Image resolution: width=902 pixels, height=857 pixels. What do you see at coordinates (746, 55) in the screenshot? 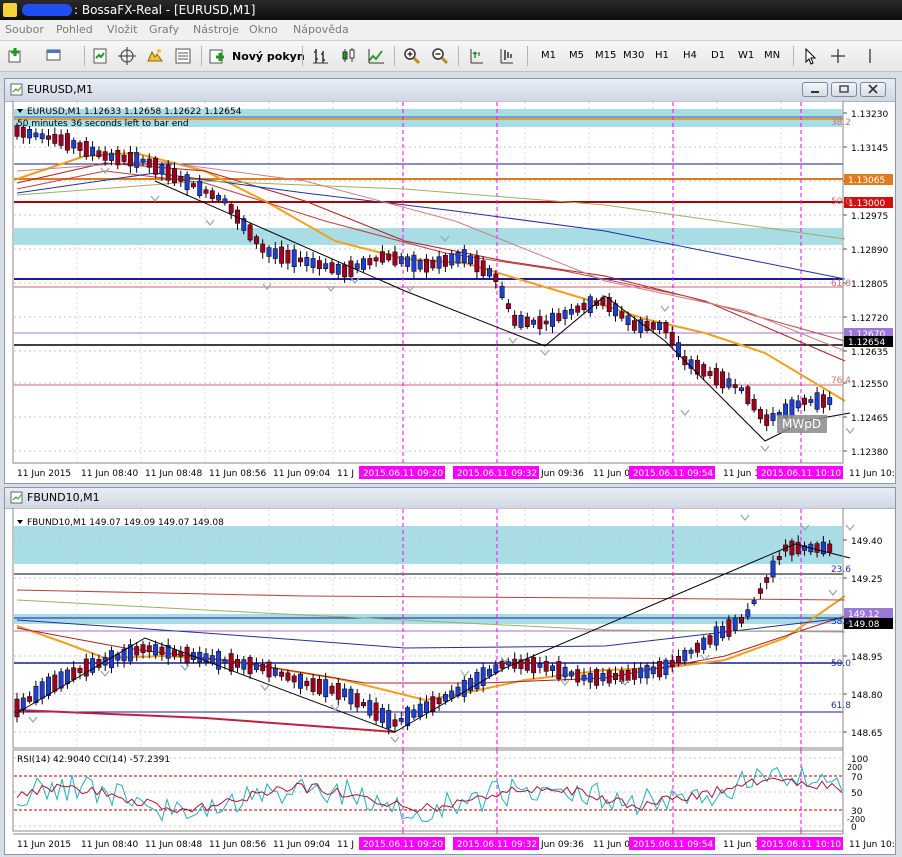
I see `timeframe-w1: W1` at bounding box center [746, 55].